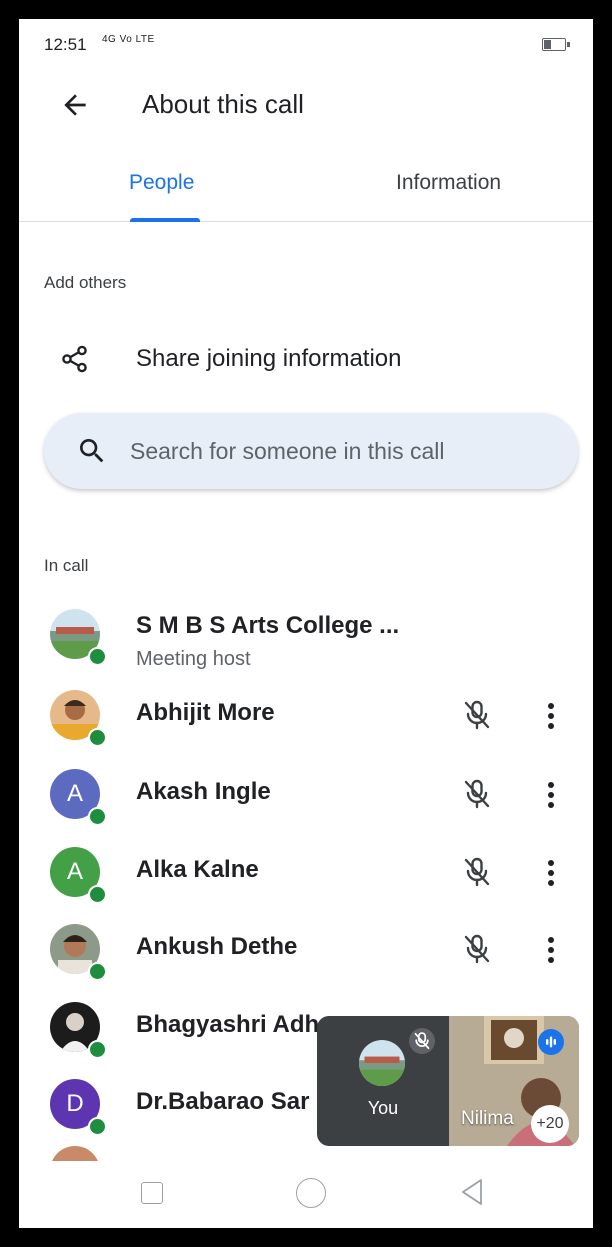  I want to click on participant-row: A Akash Ingle, so click(306, 796).